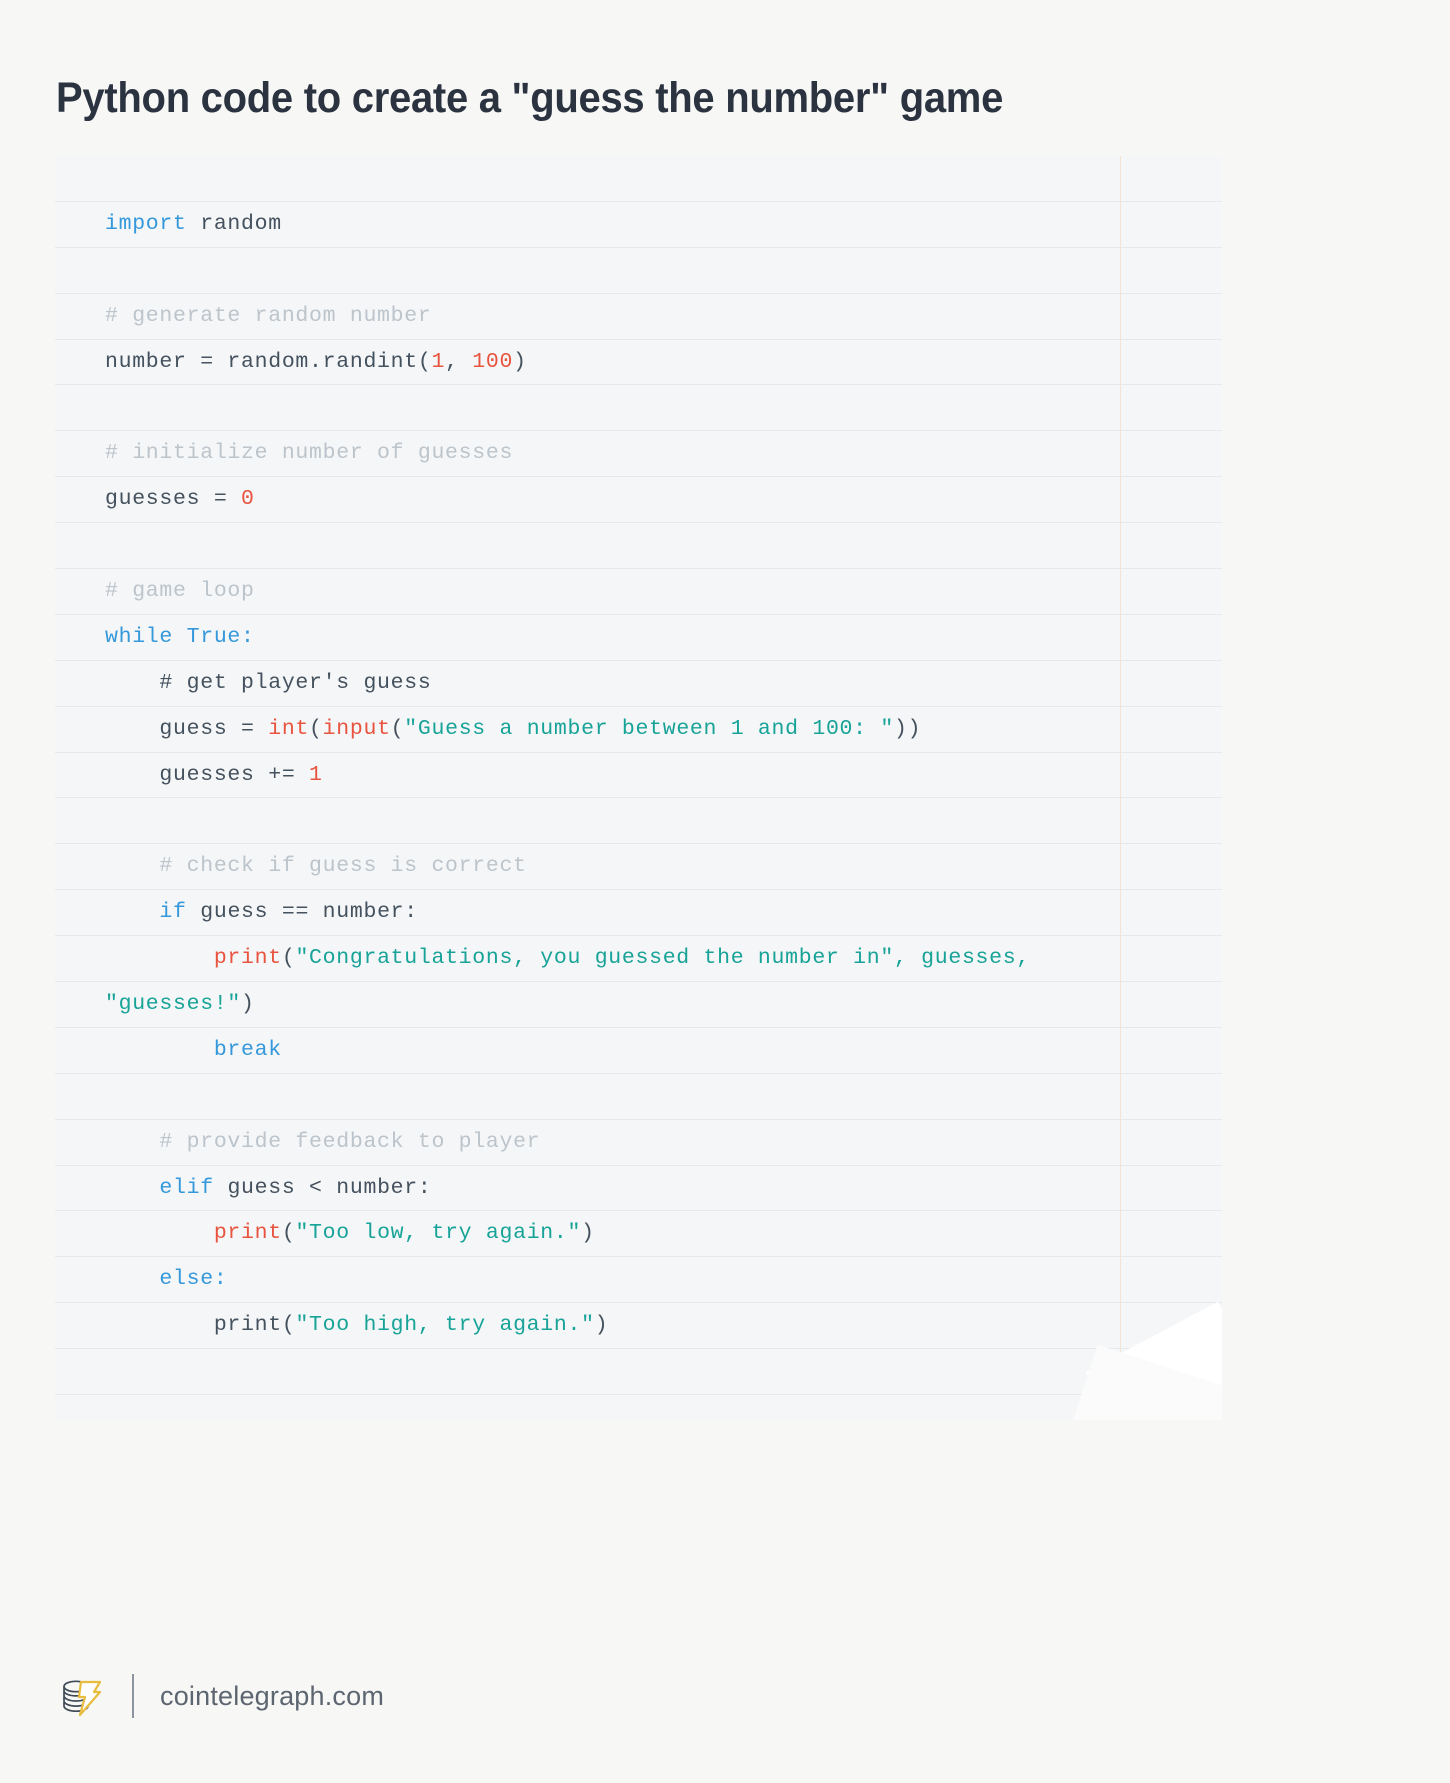 The width and height of the screenshot is (1450, 1783). What do you see at coordinates (638, 867) in the screenshot?
I see `code-line: # check if guess is correct` at bounding box center [638, 867].